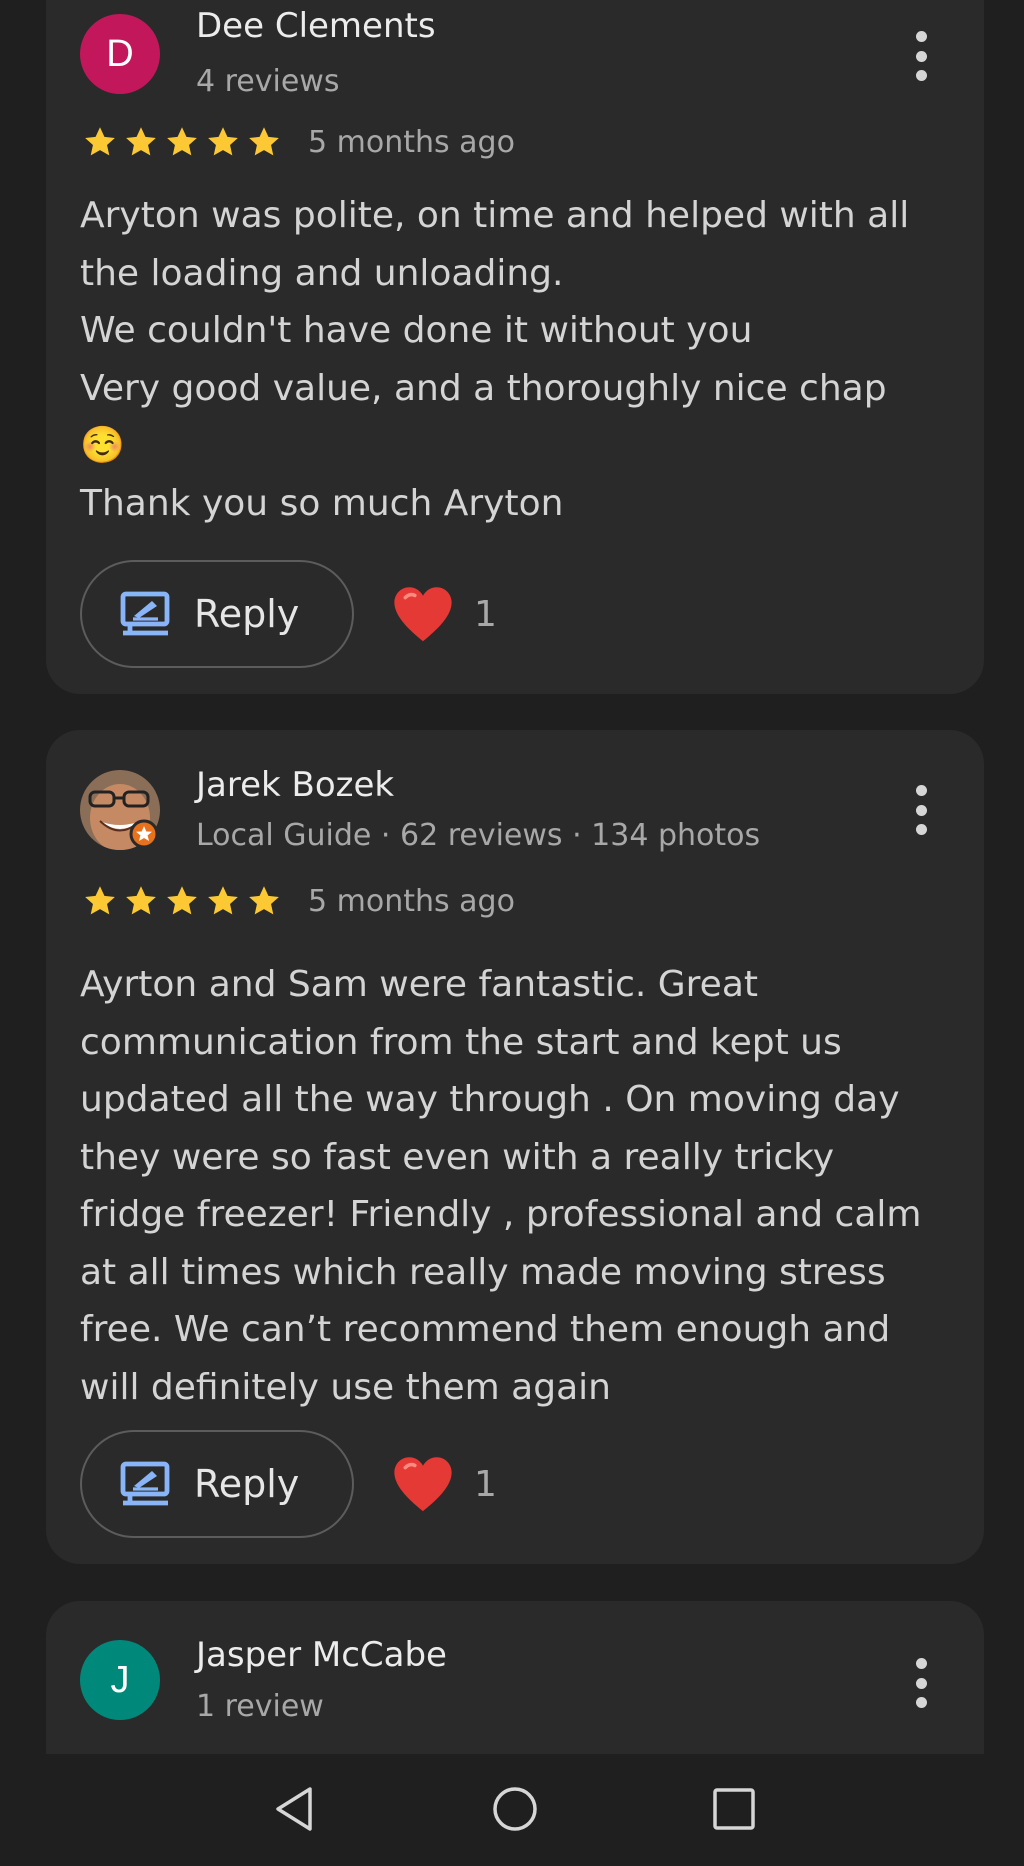 This screenshot has width=1024, height=1866. I want to click on reviewer-name: Dee Clements, so click(316, 26).